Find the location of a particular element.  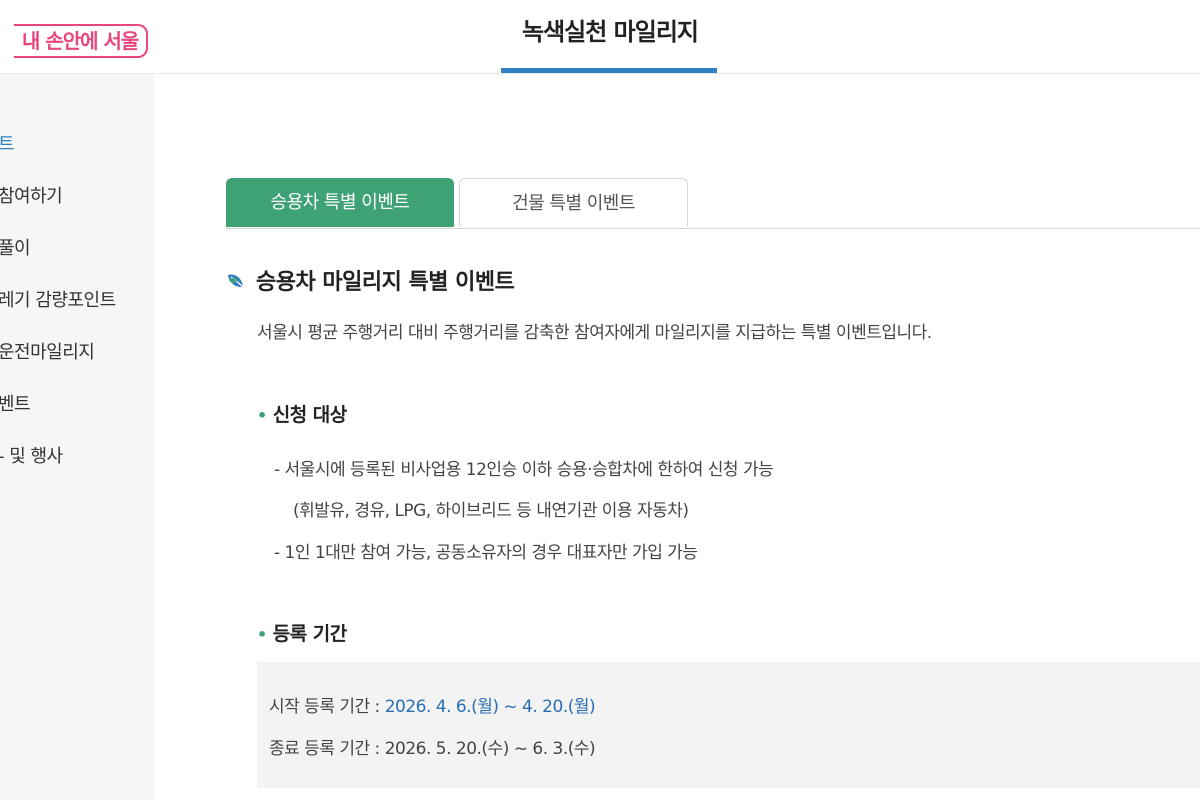

sidebar-item-events: 벤트 is located at coordinates (15, 403).